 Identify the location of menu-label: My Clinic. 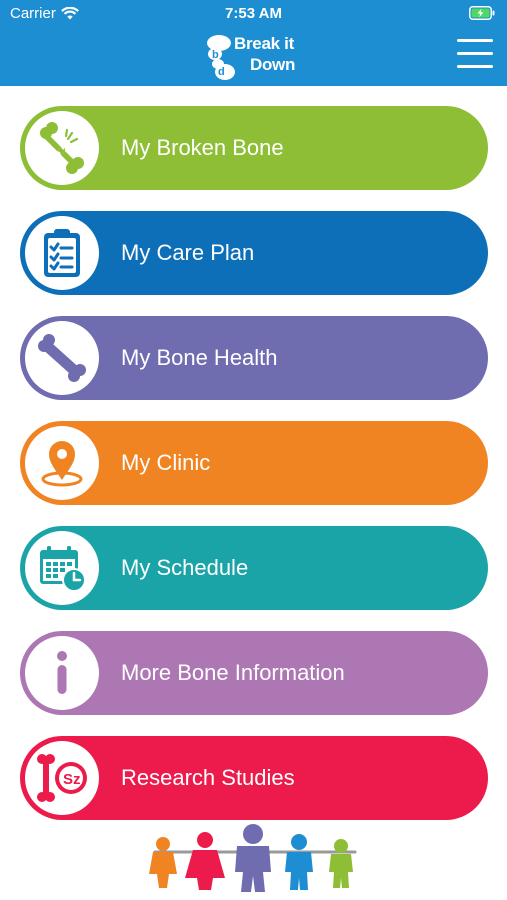
(166, 462).